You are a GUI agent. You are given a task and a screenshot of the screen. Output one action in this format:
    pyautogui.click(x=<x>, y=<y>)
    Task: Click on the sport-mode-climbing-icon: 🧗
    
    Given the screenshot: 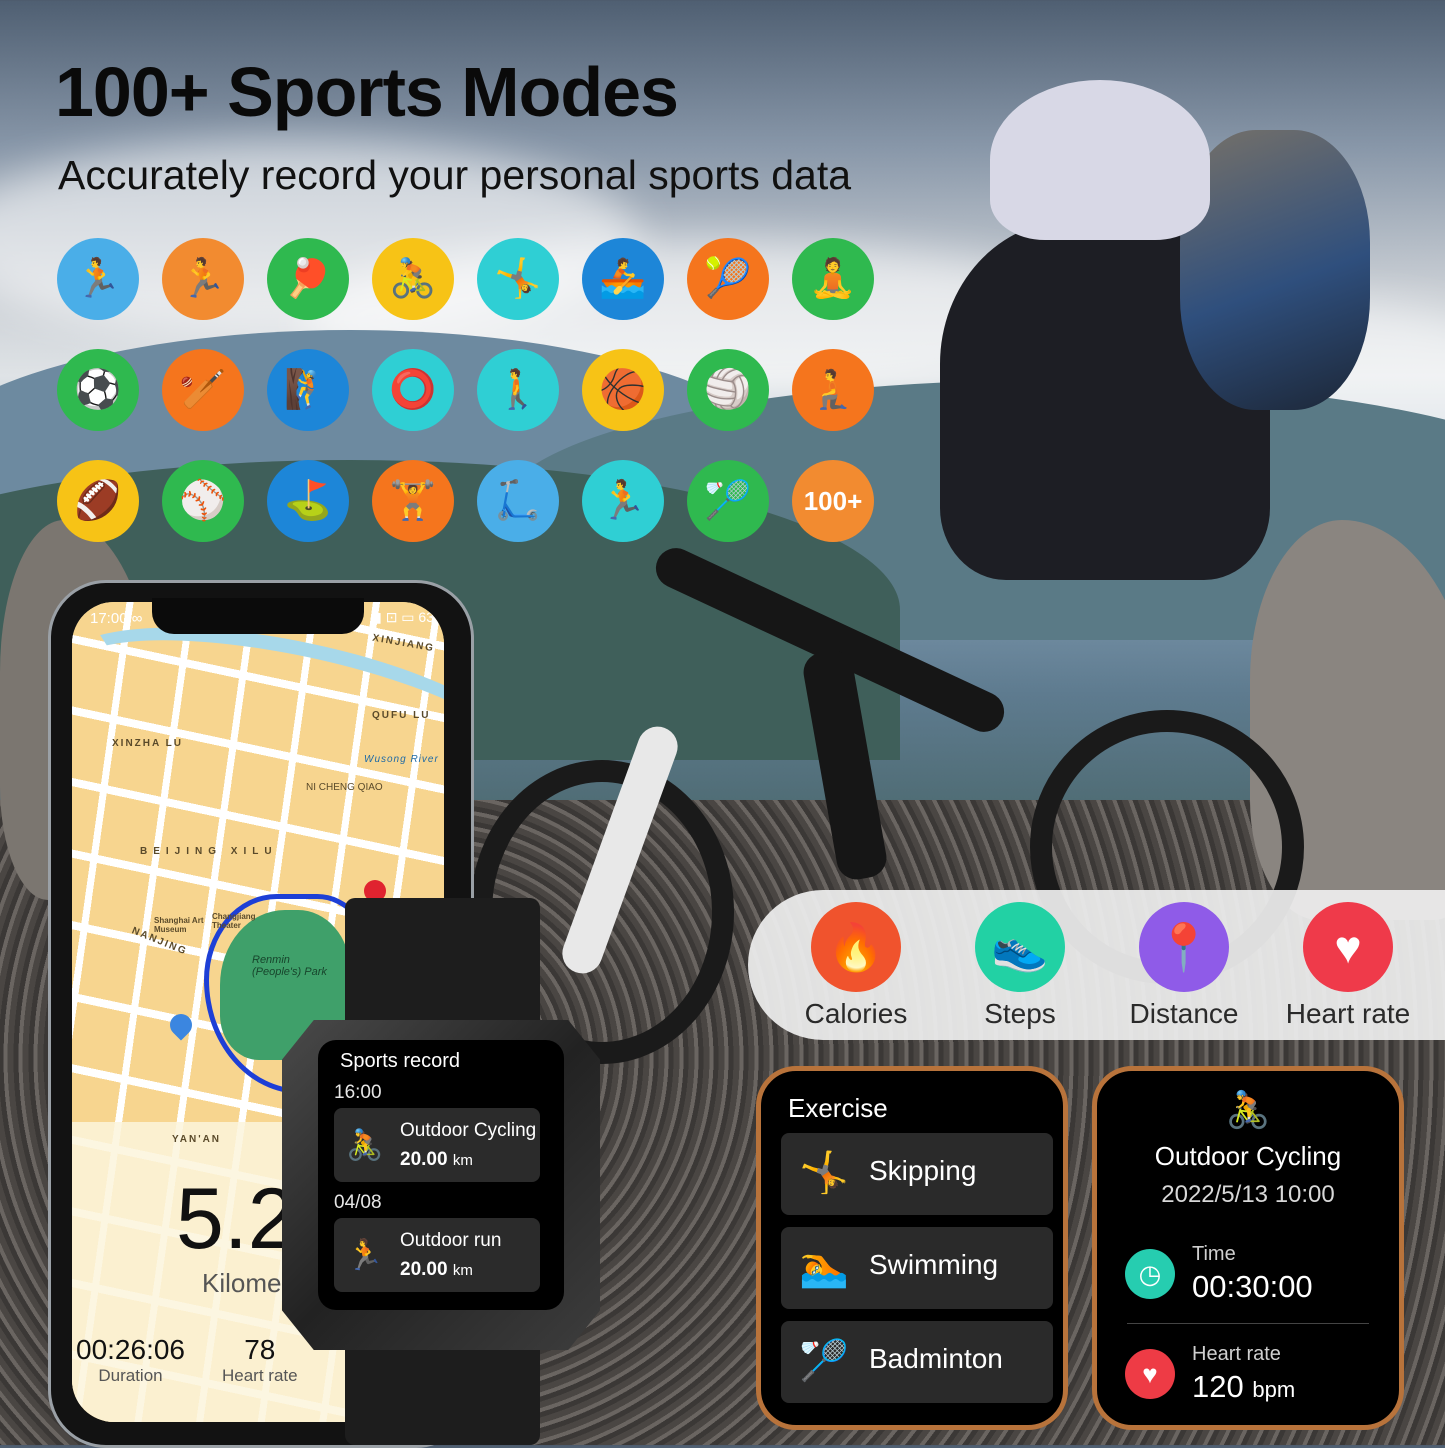 What is the action you would take?
    pyautogui.click(x=308, y=390)
    